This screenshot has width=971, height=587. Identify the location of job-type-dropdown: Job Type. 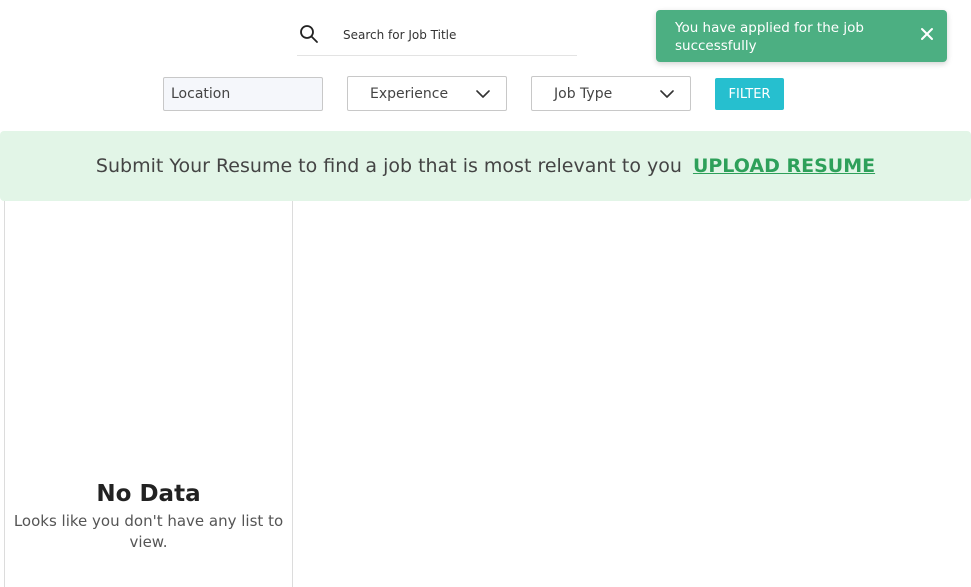
(611, 93).